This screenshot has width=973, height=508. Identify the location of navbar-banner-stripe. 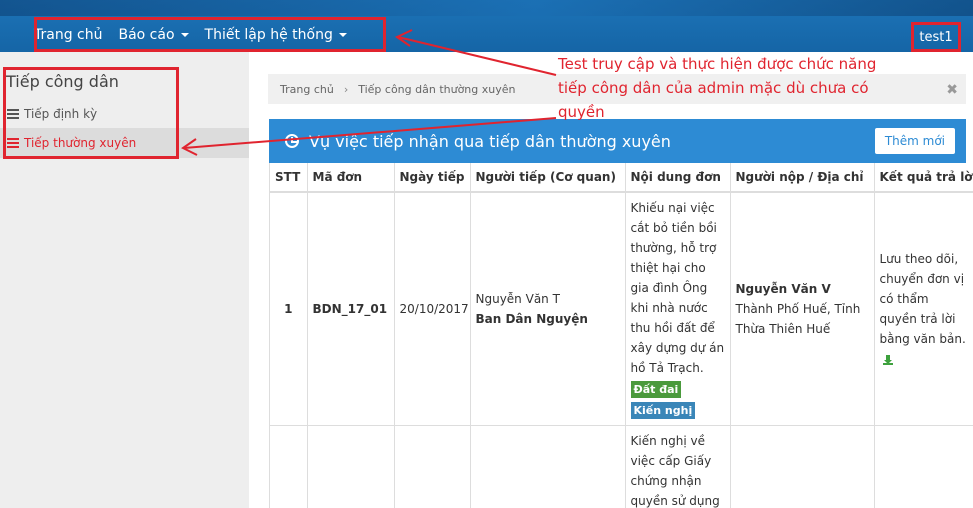
(486, 8).